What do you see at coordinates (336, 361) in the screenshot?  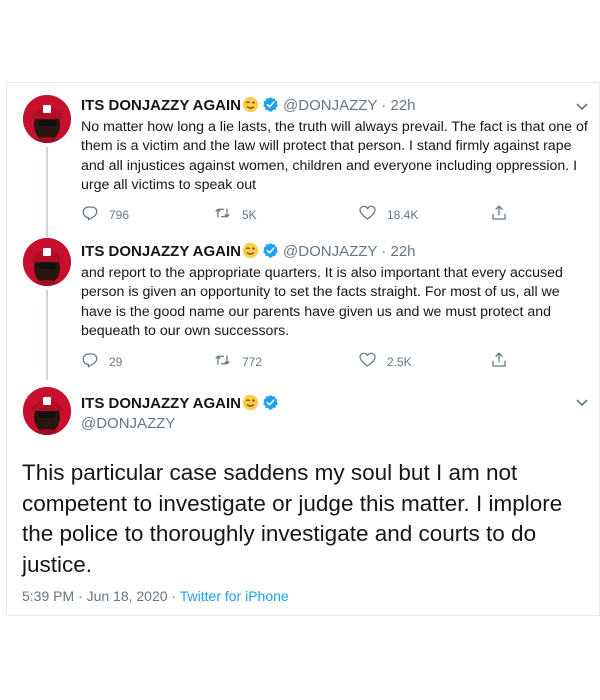 I see `tweet-actions: 29 772 2.5K` at bounding box center [336, 361].